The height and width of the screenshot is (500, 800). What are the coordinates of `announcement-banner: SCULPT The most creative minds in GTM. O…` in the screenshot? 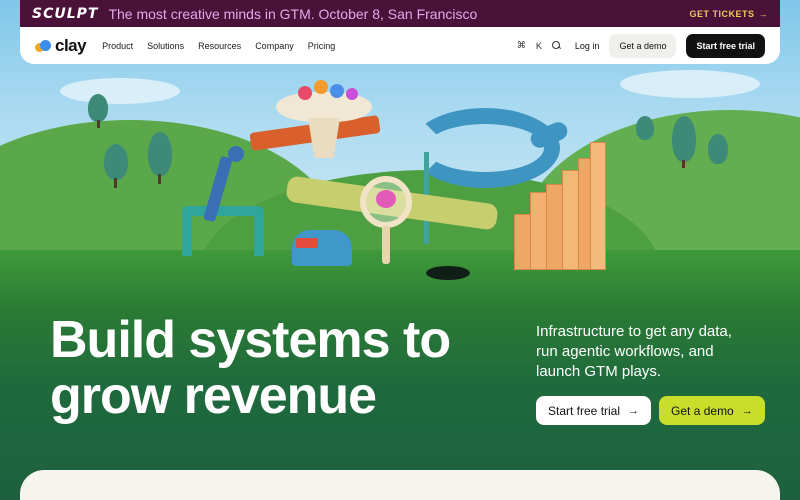 It's located at (400, 13).